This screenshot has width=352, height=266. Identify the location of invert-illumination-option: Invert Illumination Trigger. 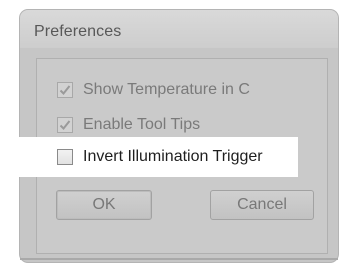
(160, 157).